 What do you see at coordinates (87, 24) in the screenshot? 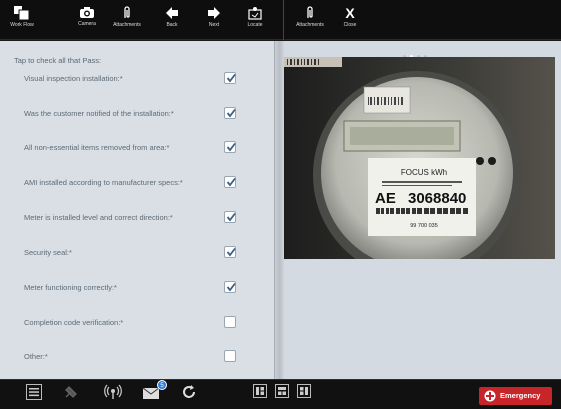
I see `camera-label: Camera` at bounding box center [87, 24].